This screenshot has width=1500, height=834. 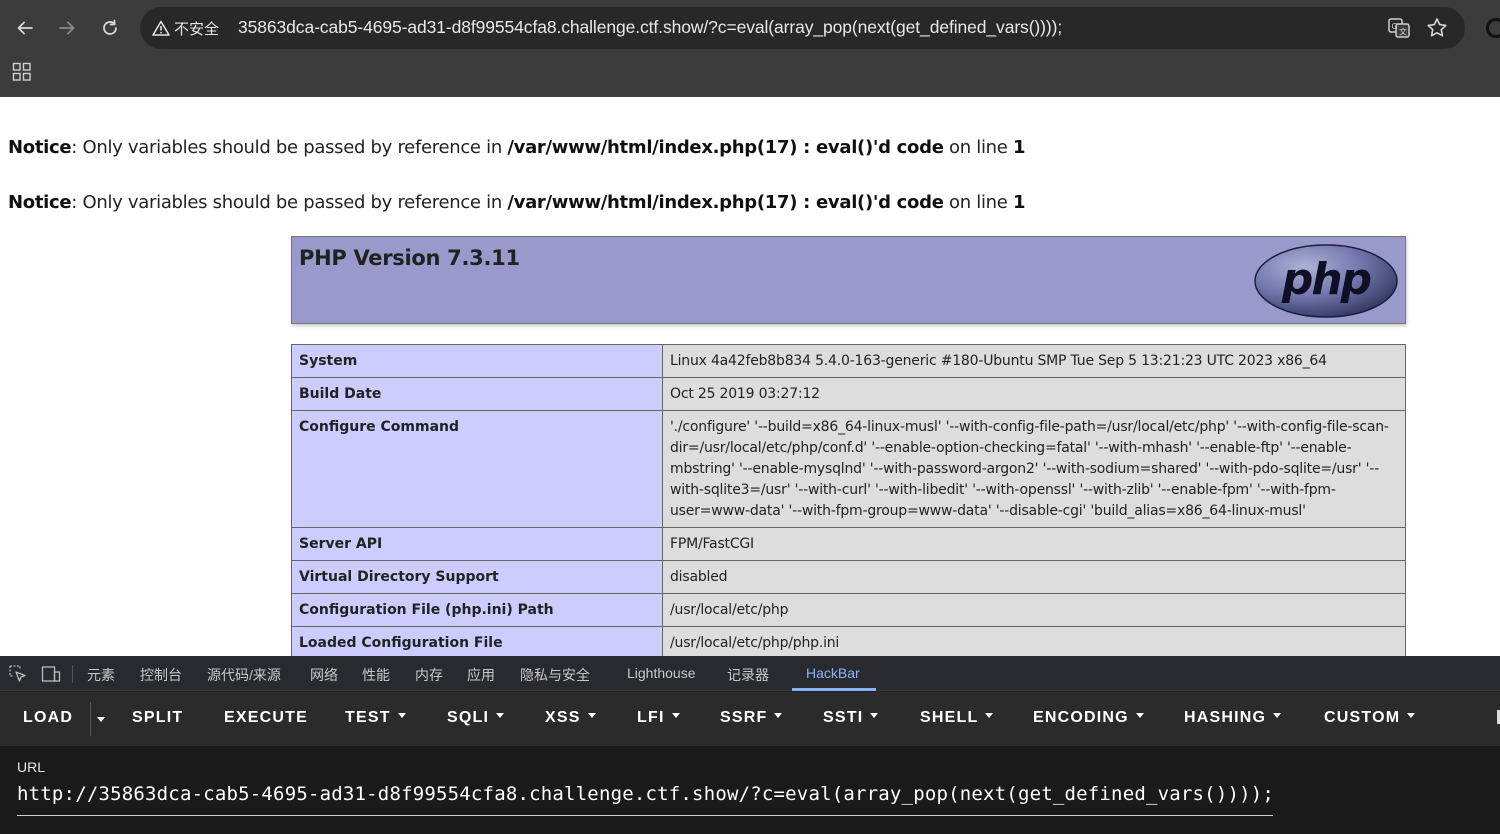 I want to click on device-toolbar-icon, so click(x=51, y=674).